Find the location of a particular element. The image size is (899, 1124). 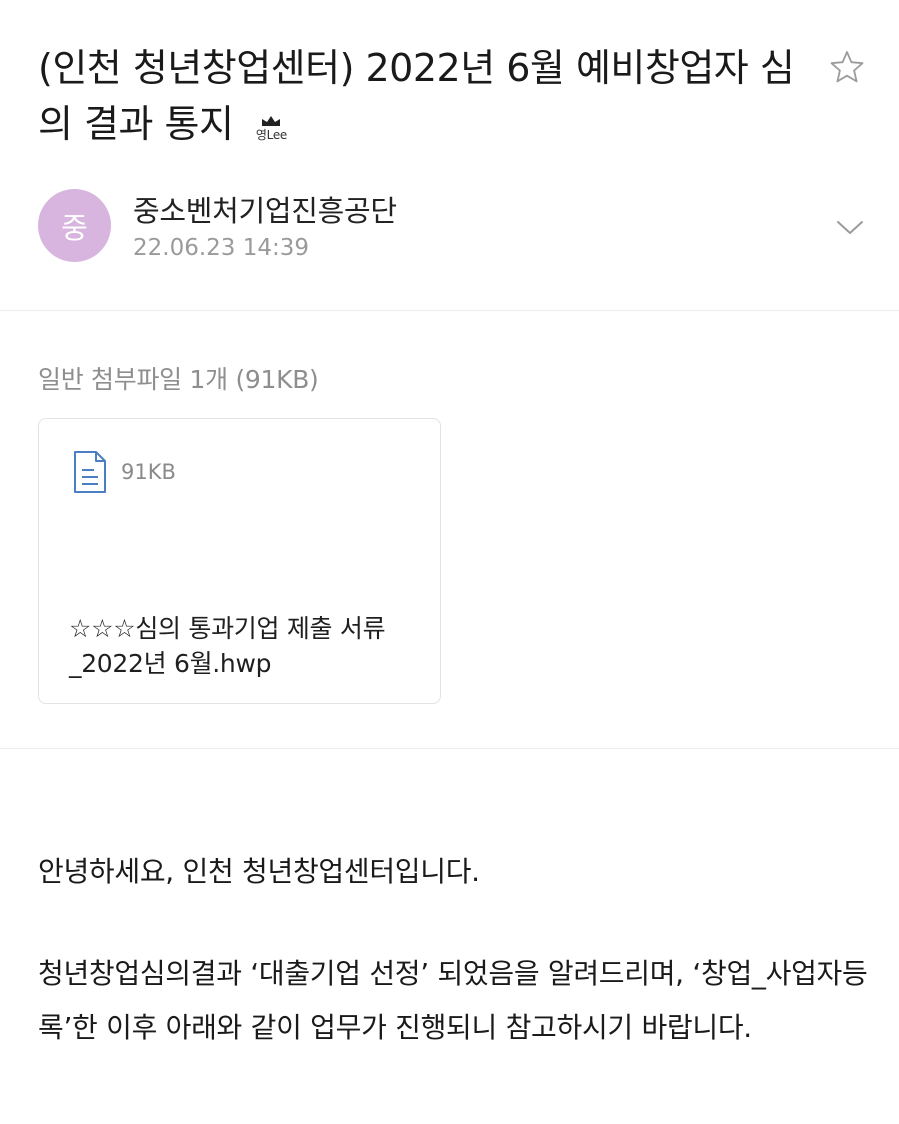

mail-subject: (인천 청년창업센터) 2022년 6월 예비창업자 심의 결과 통지 영Lee is located at coordinates (418, 96).